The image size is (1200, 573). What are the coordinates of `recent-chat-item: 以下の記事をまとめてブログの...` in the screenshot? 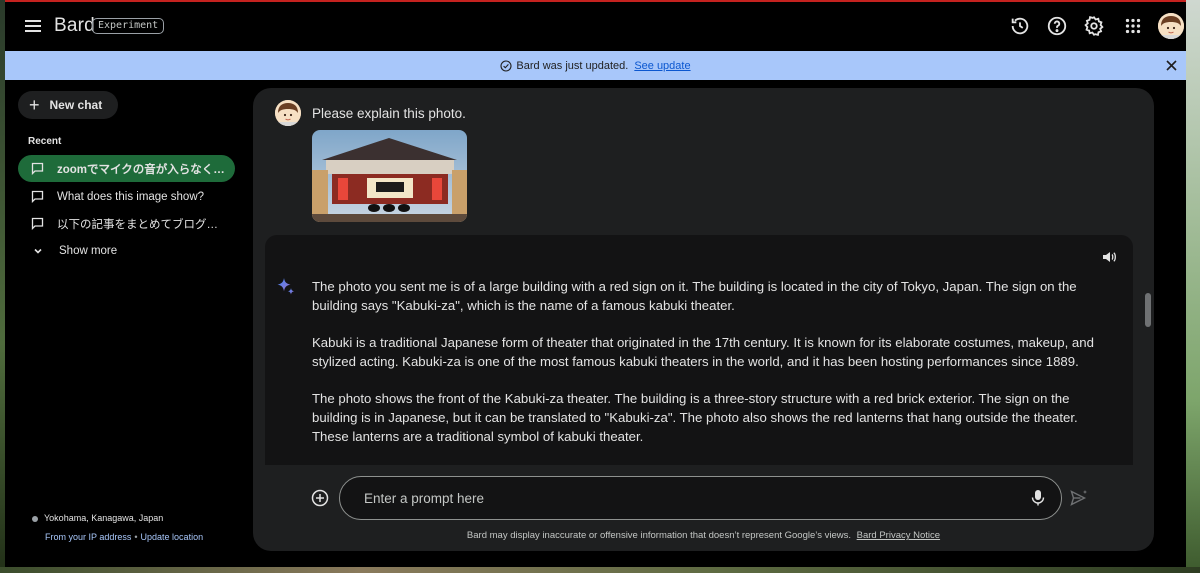 It's located at (126, 223).